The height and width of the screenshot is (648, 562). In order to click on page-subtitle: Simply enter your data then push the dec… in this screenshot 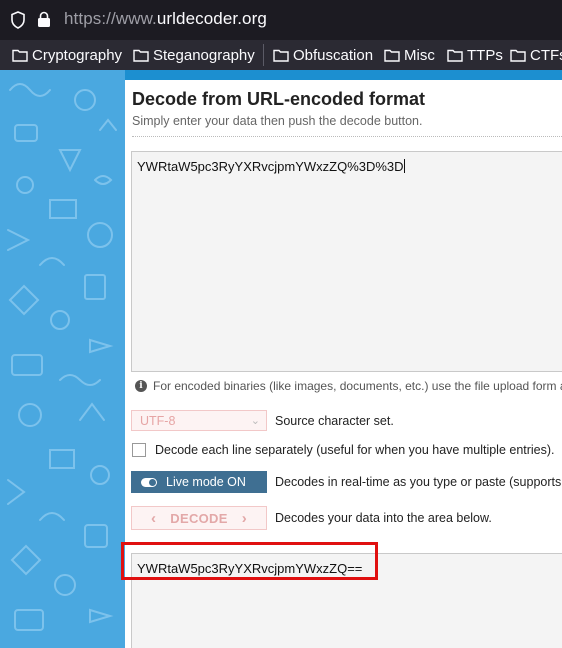, I will do `click(277, 121)`.